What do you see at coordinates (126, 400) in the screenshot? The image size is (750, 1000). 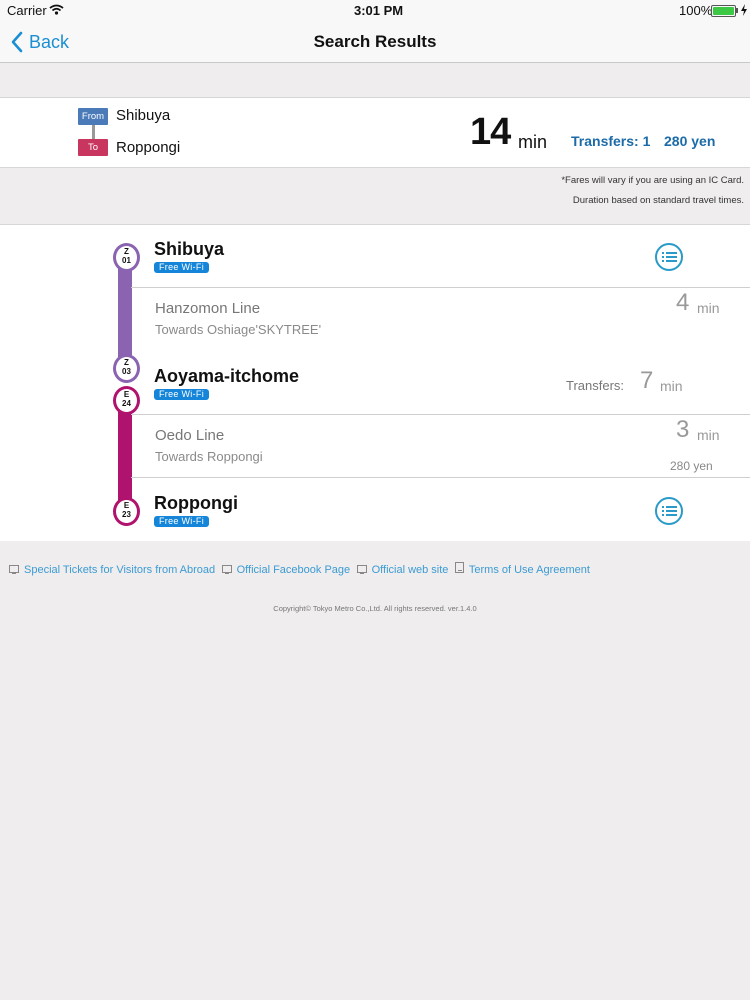 I see `station-code-badge: E 24` at bounding box center [126, 400].